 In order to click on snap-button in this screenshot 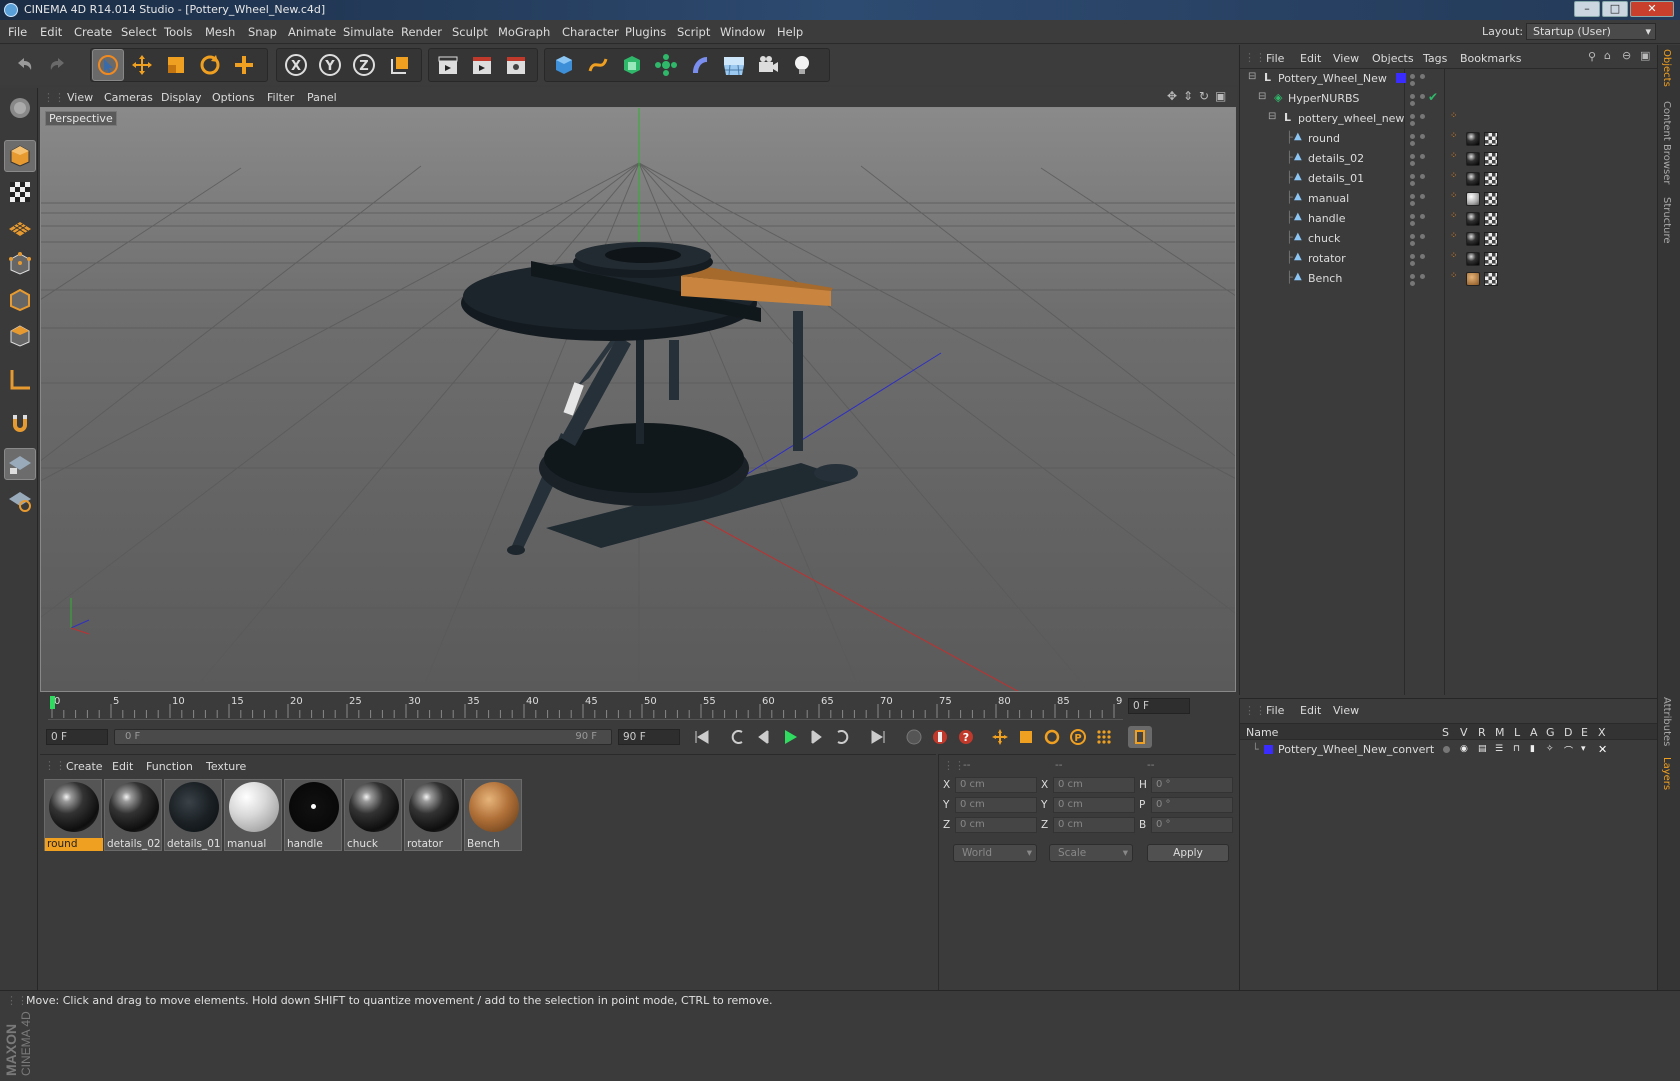, I will do `click(20, 424)`.